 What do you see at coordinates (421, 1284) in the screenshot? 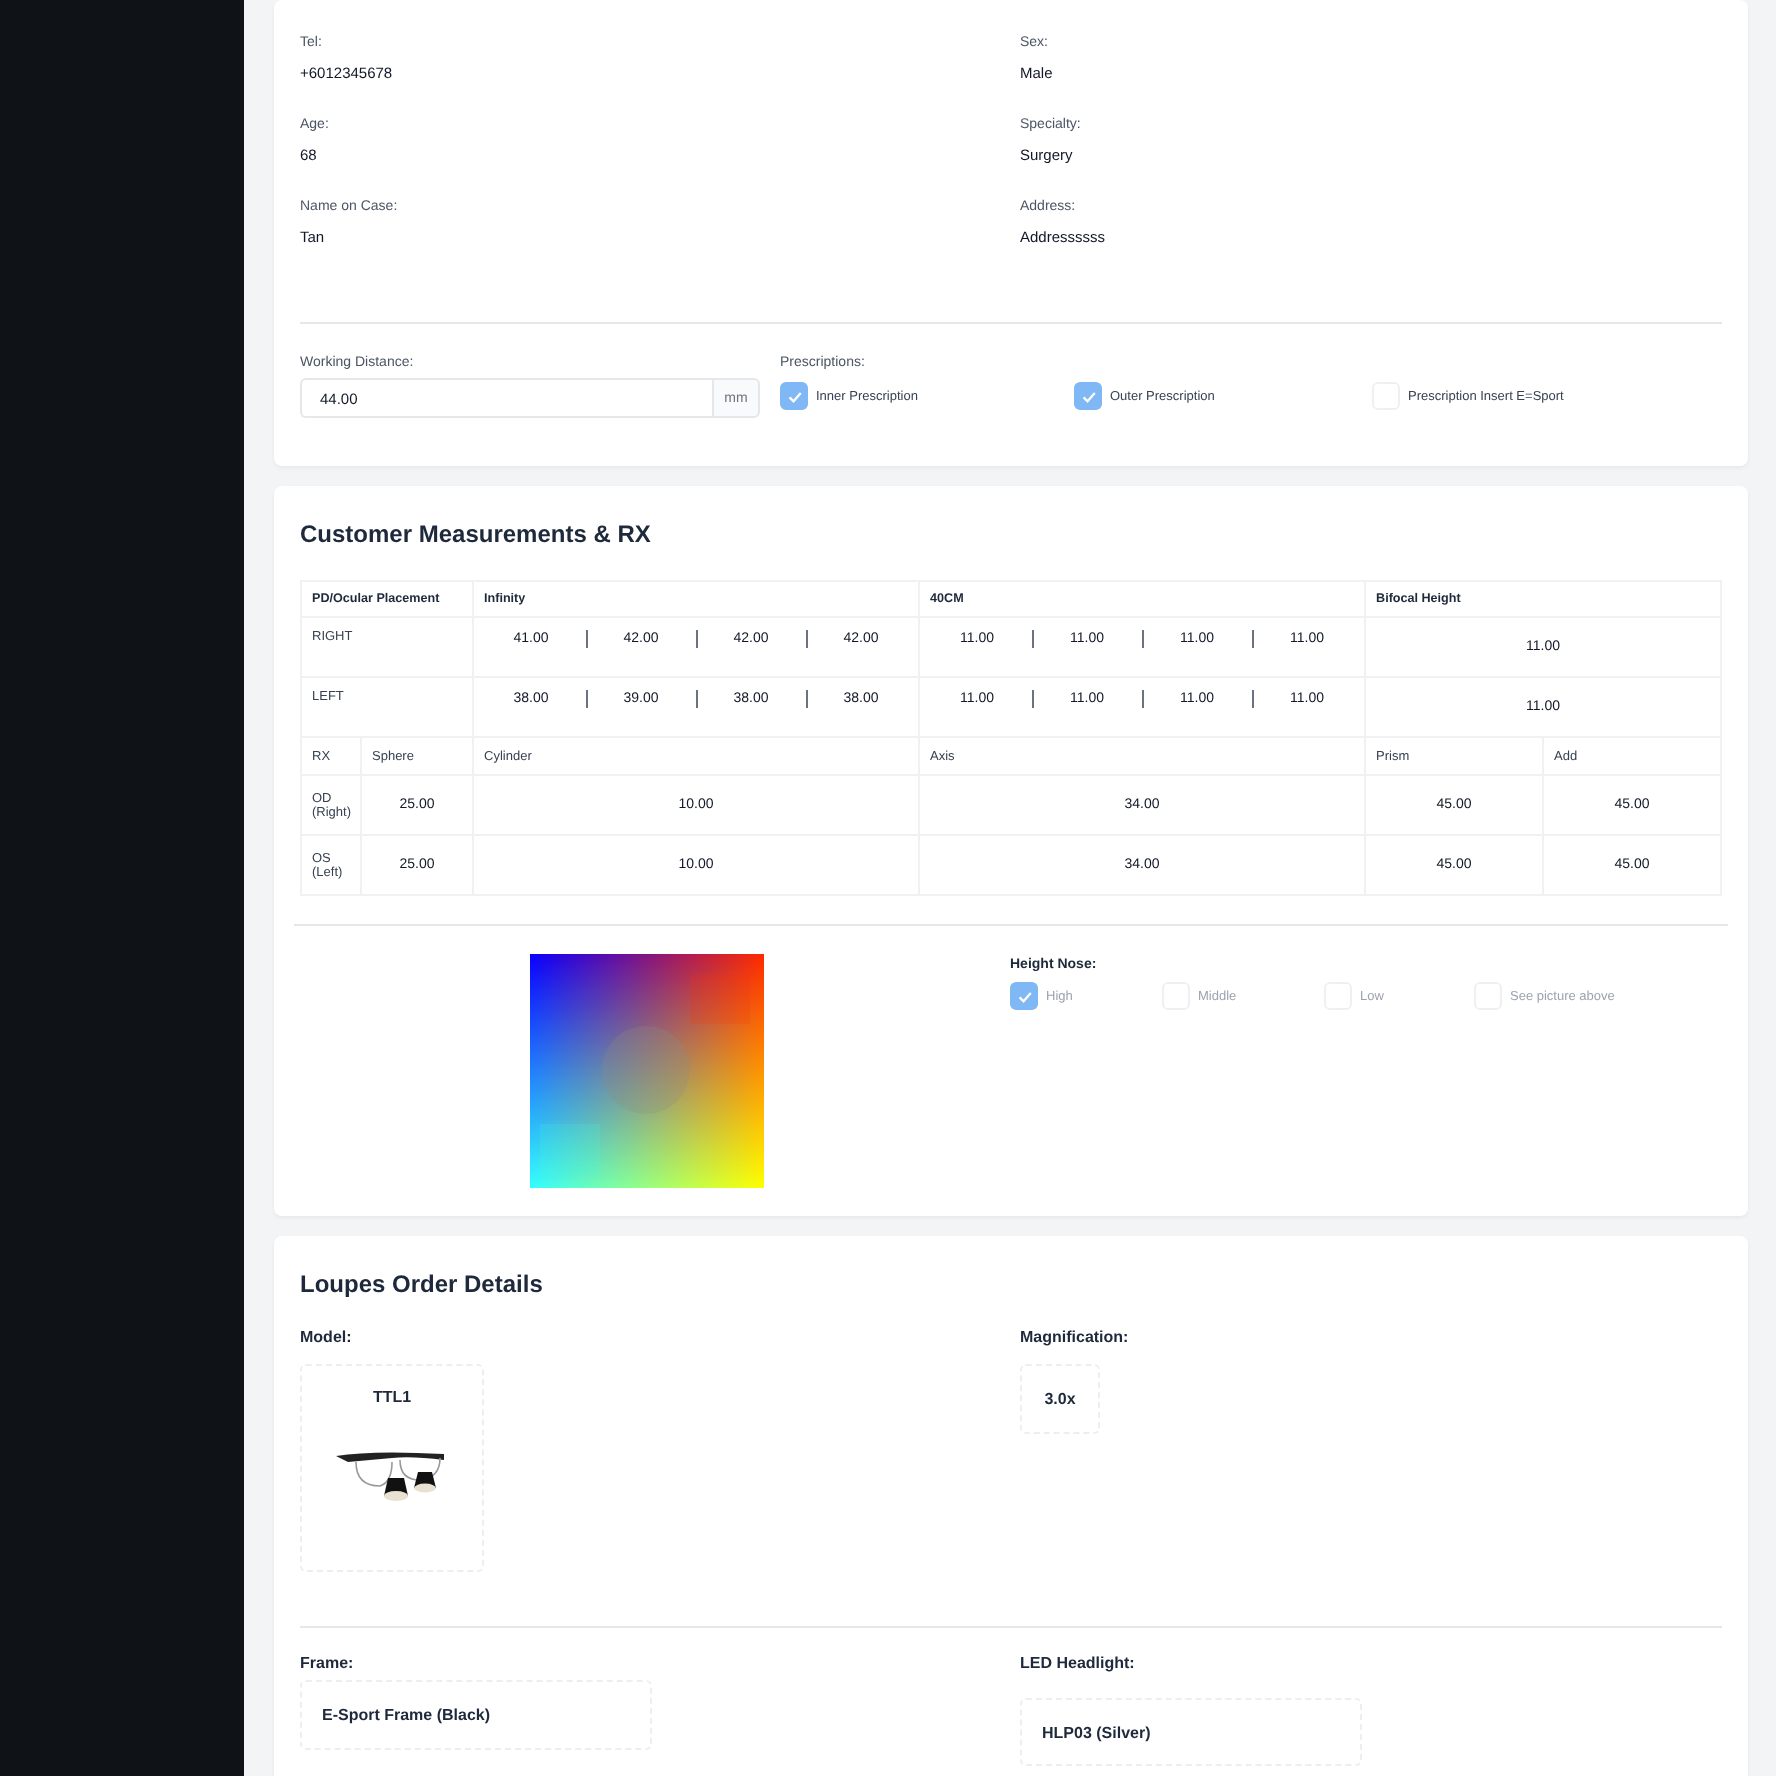
I see `section-title: Loupes Order Details` at bounding box center [421, 1284].